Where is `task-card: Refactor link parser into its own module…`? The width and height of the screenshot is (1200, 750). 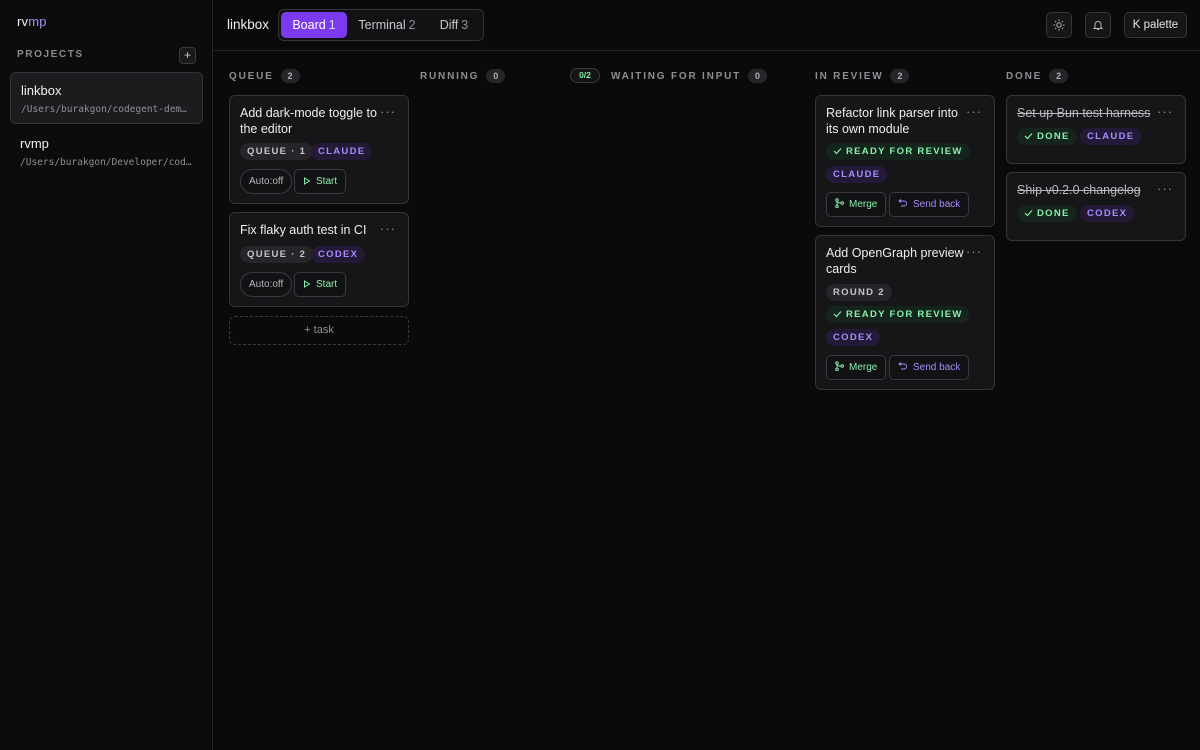
task-card: Refactor link parser into its own module… is located at coordinates (905, 161).